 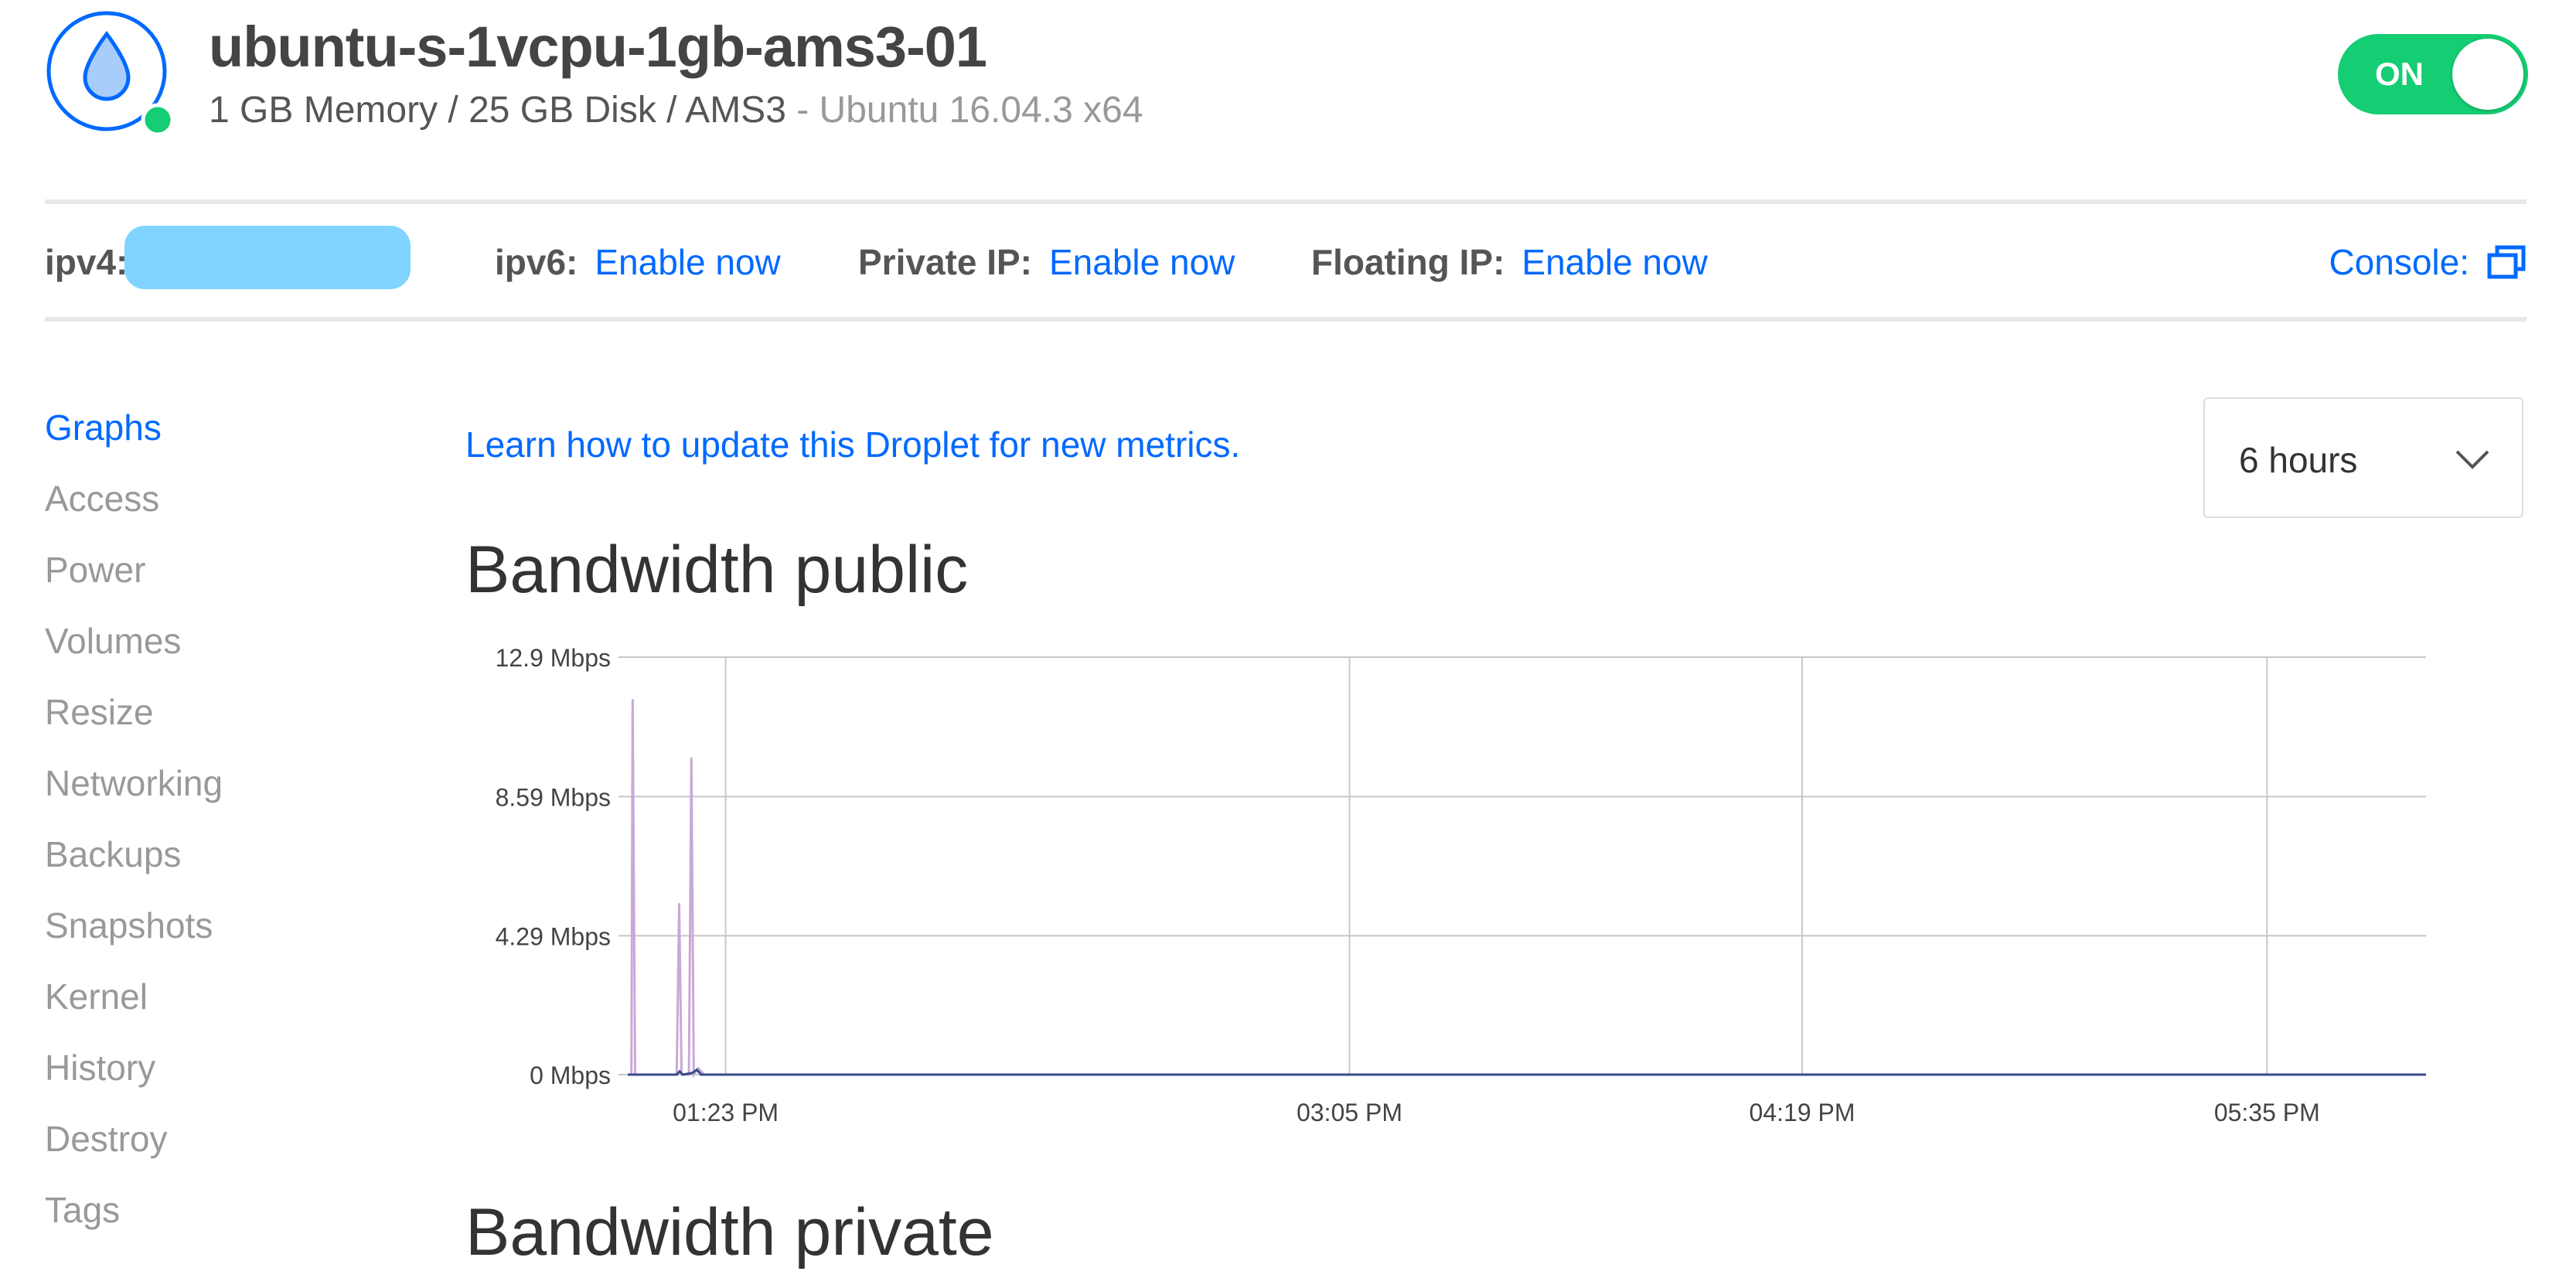 I want to click on chevron-down-icon, so click(x=2472, y=460).